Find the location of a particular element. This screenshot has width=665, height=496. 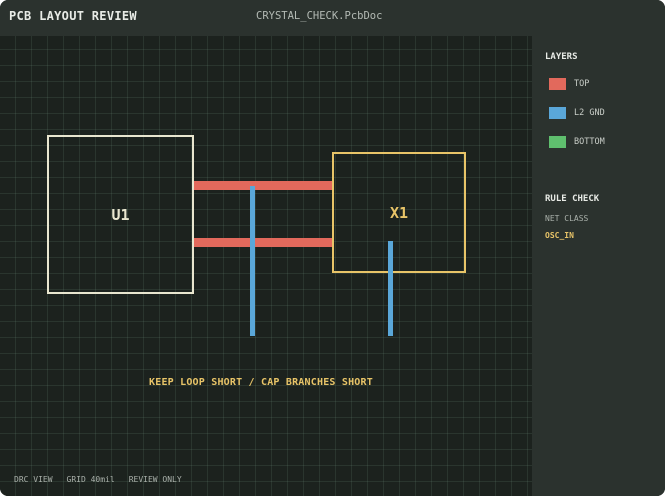

layer-label-top: TOP is located at coordinates (582, 84).